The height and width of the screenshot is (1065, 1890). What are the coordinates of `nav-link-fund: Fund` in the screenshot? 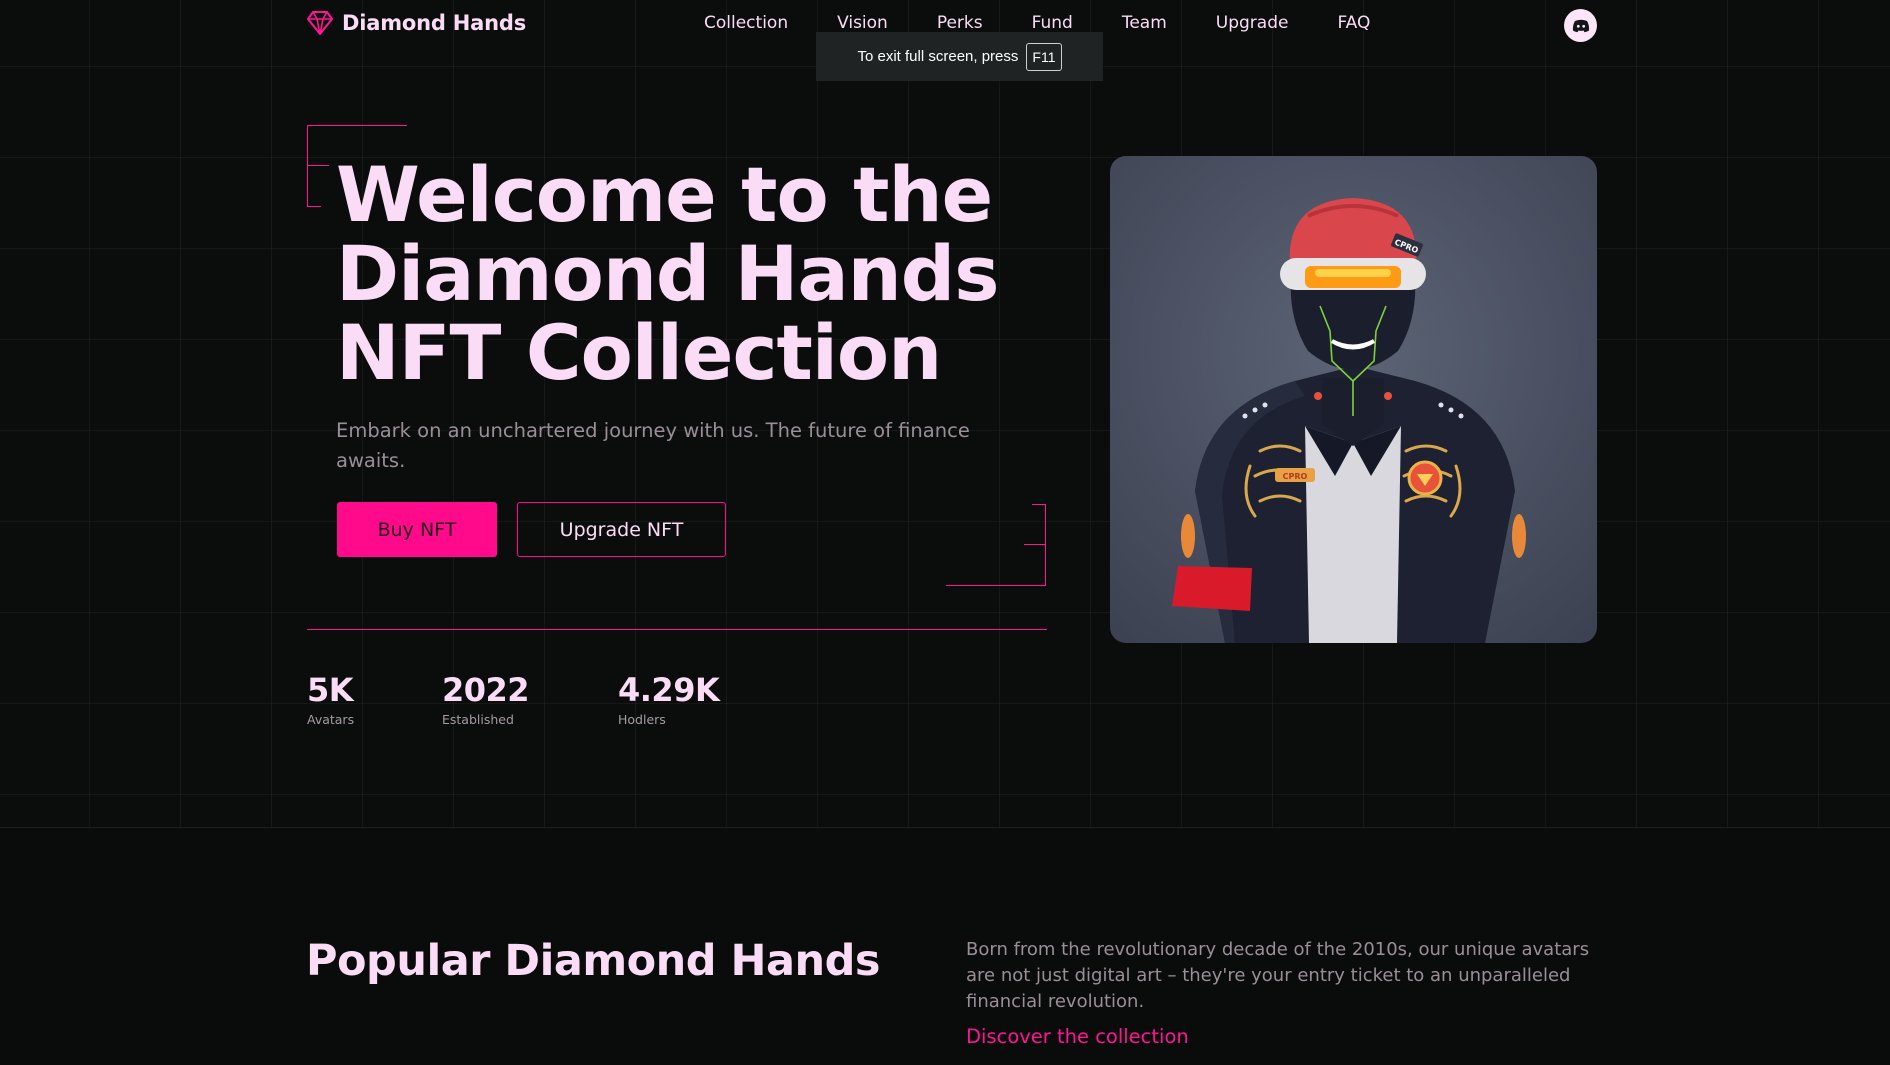 It's located at (1052, 23).